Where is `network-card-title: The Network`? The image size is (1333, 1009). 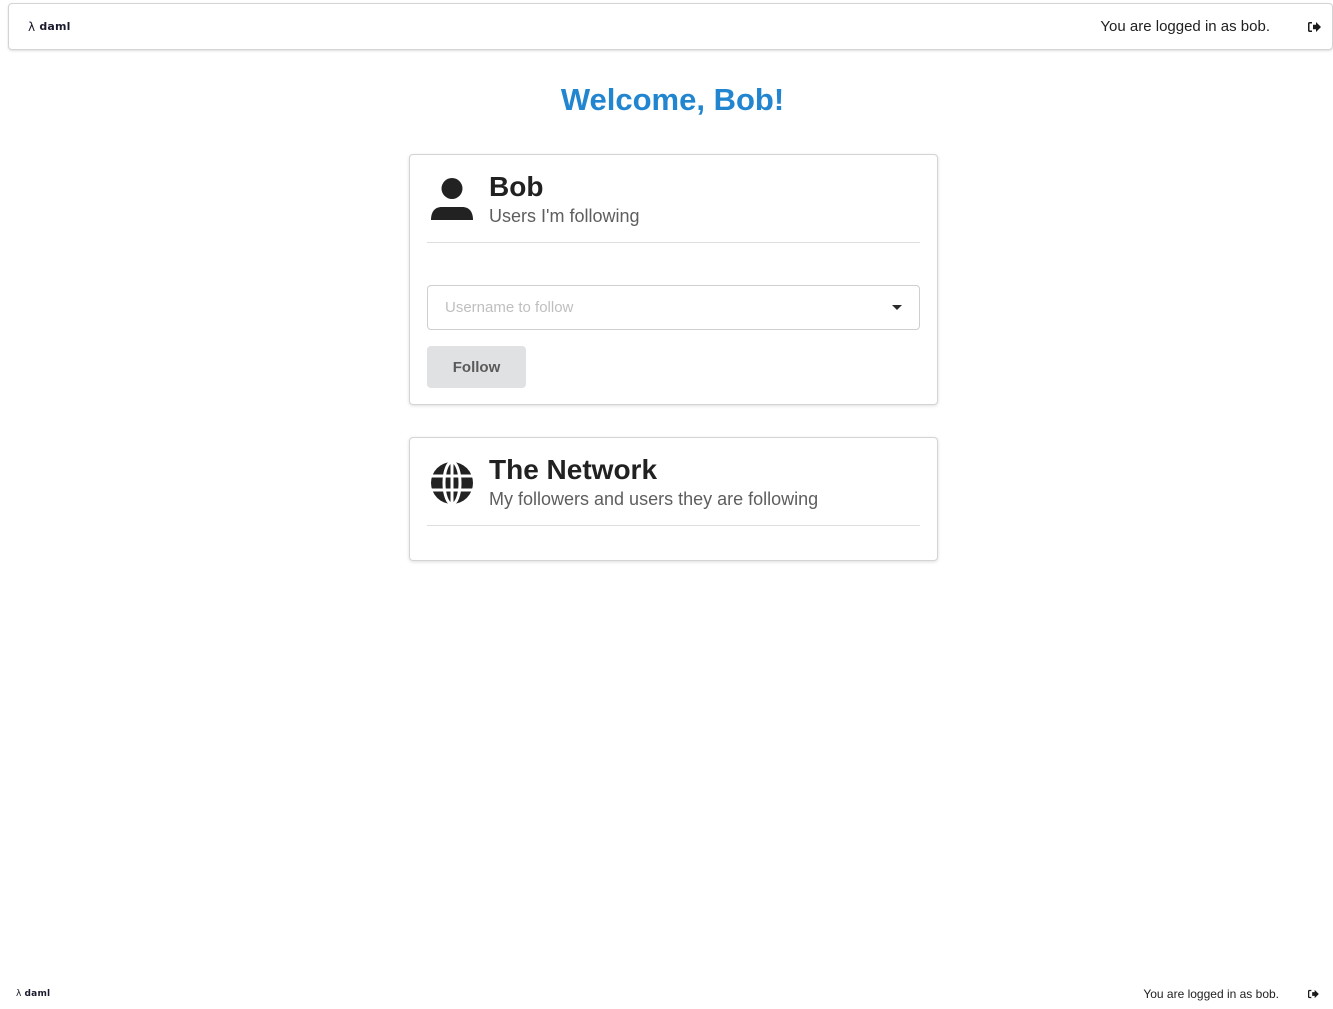 network-card-title: The Network is located at coordinates (573, 469).